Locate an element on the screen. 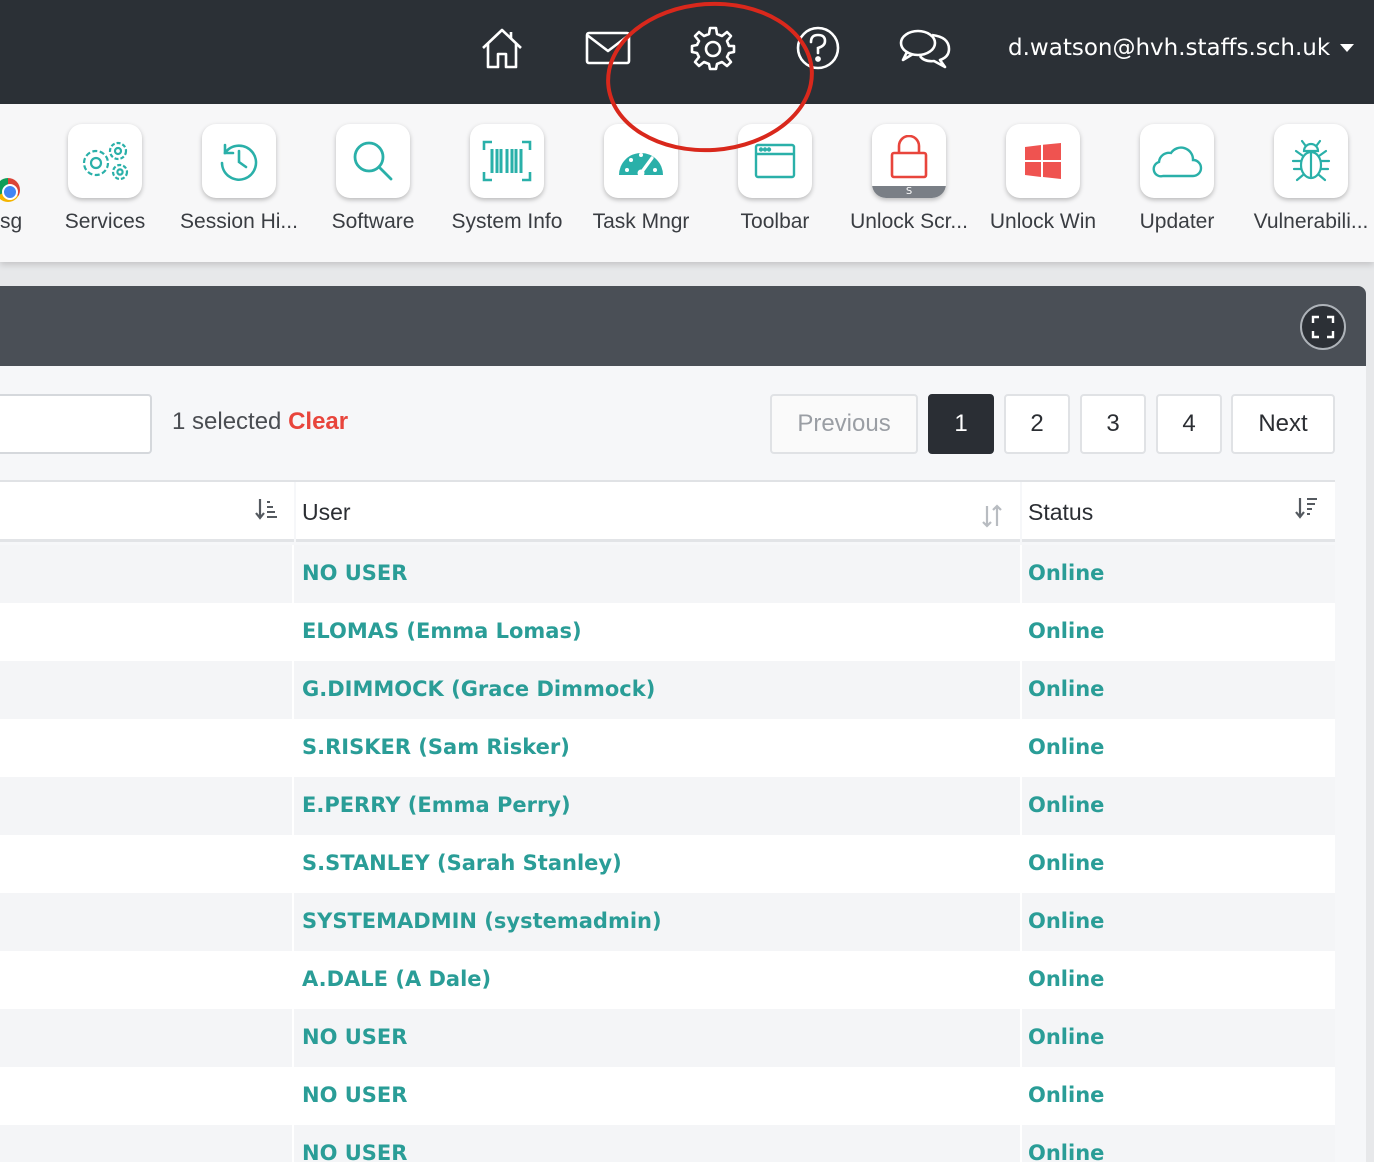  table-row: SYSTEMADMIN (systemadmin) Online is located at coordinates (667, 922).